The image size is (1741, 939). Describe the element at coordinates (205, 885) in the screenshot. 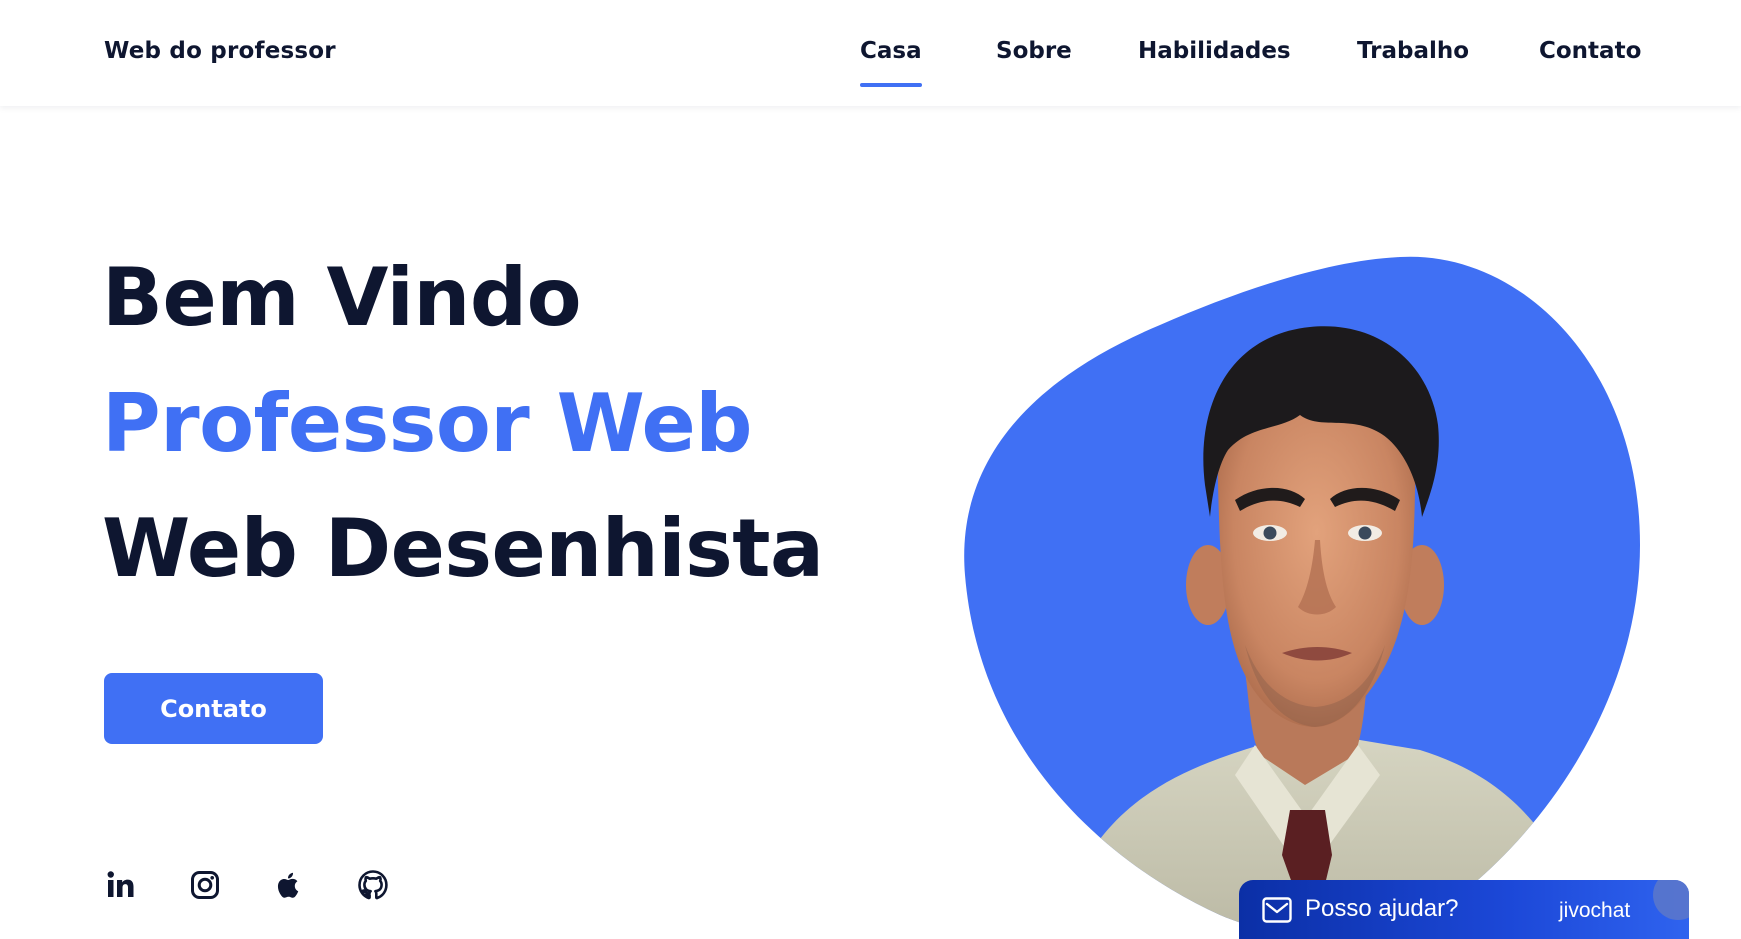

I see `instagram-icon` at that location.